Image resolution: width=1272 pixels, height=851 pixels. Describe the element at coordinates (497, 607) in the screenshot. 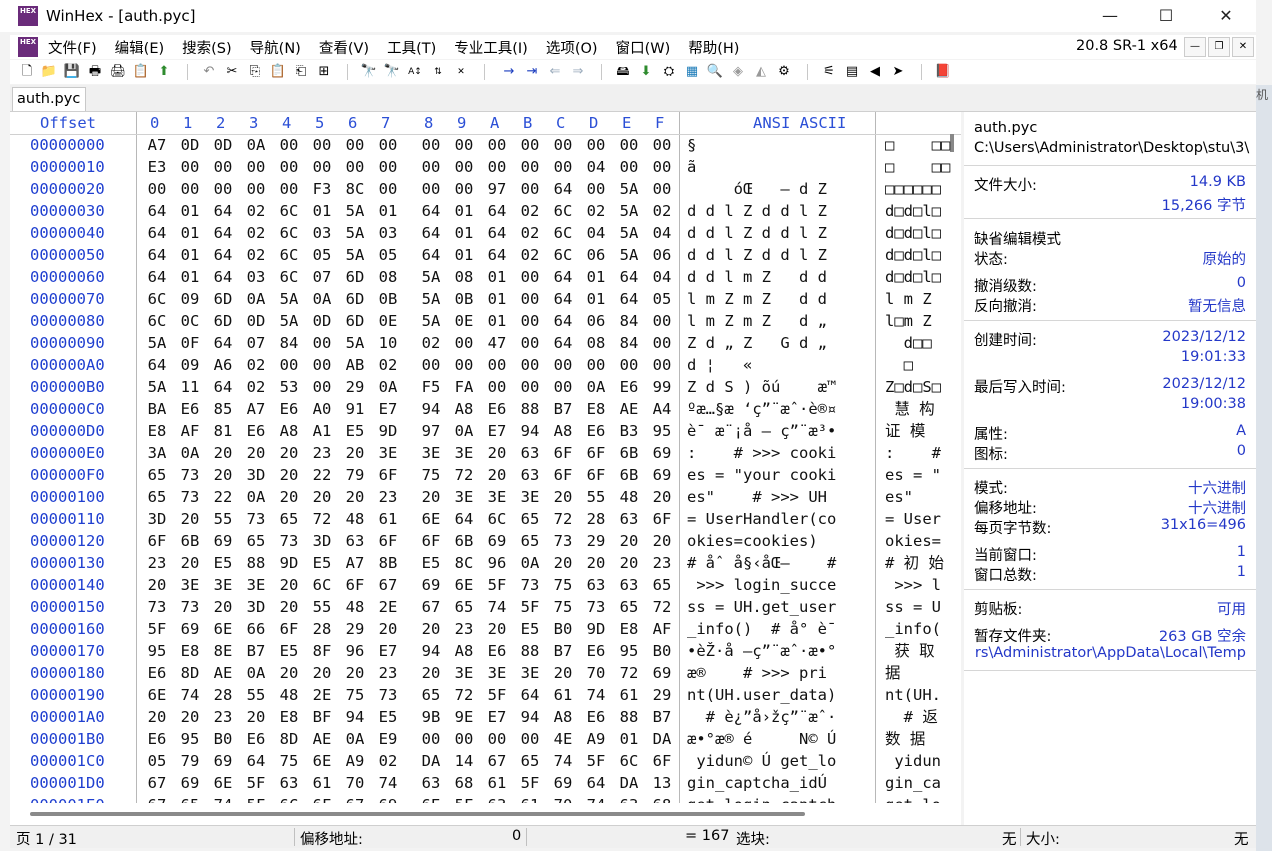

I see `hex-byte: 74` at that location.